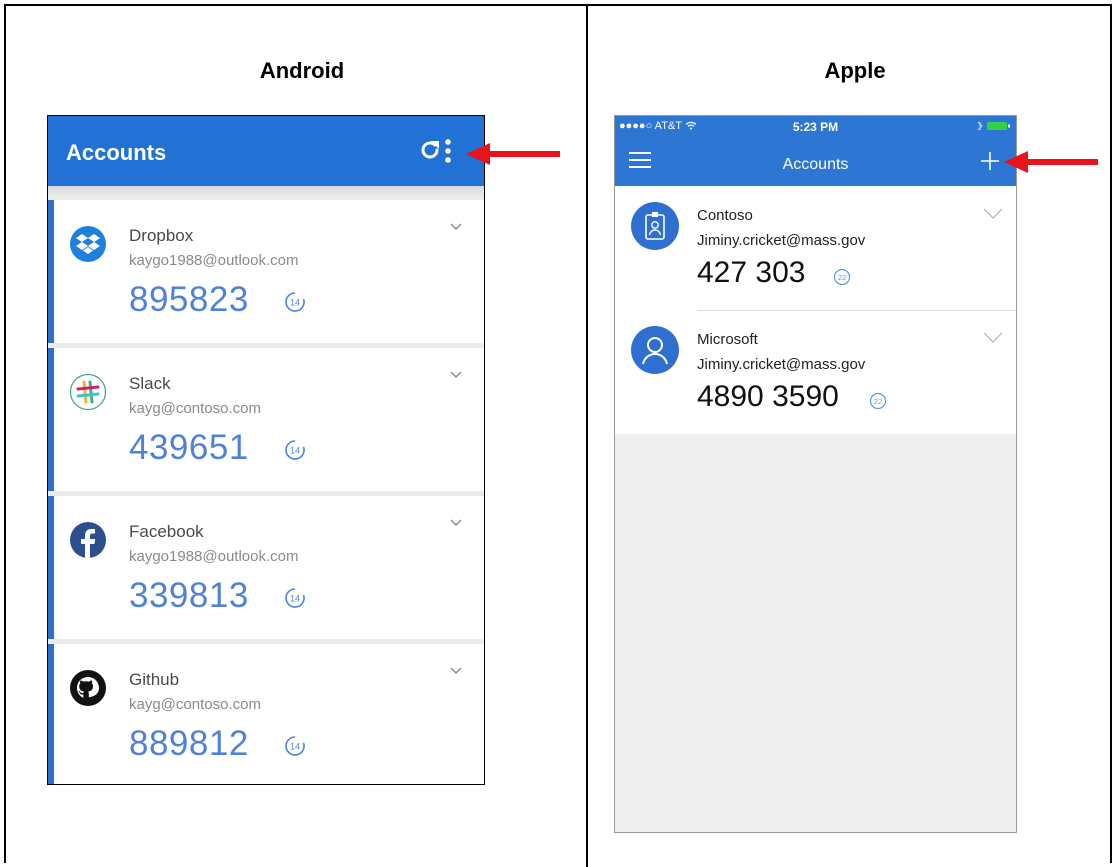 This screenshot has width=1116, height=867. What do you see at coordinates (1051, 162) in the screenshot?
I see `callout-arrow-apple` at bounding box center [1051, 162].